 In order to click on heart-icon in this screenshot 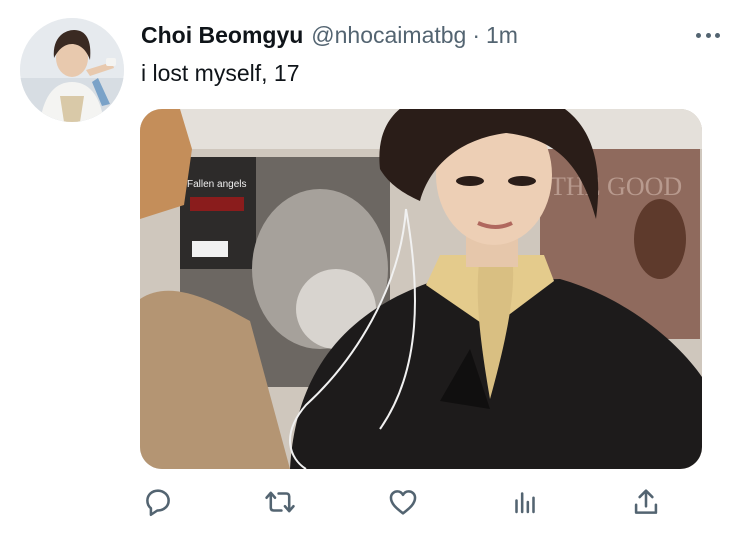, I will do `click(403, 502)`.